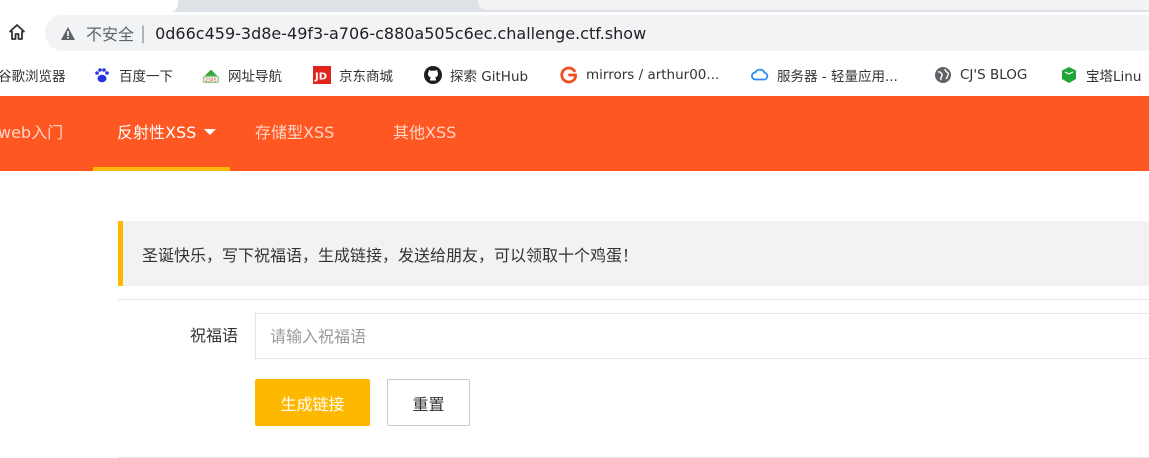 The image size is (1149, 458). I want to click on bookmark-label: 谷歌浏览器, so click(33, 76).